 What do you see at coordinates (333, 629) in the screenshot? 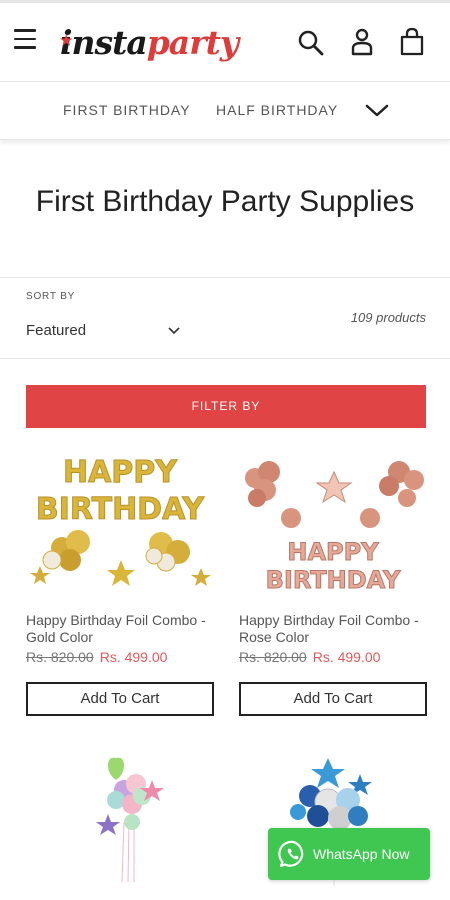
I see `product-title: Happy Birthday Foil Combo - Rose Color` at bounding box center [333, 629].